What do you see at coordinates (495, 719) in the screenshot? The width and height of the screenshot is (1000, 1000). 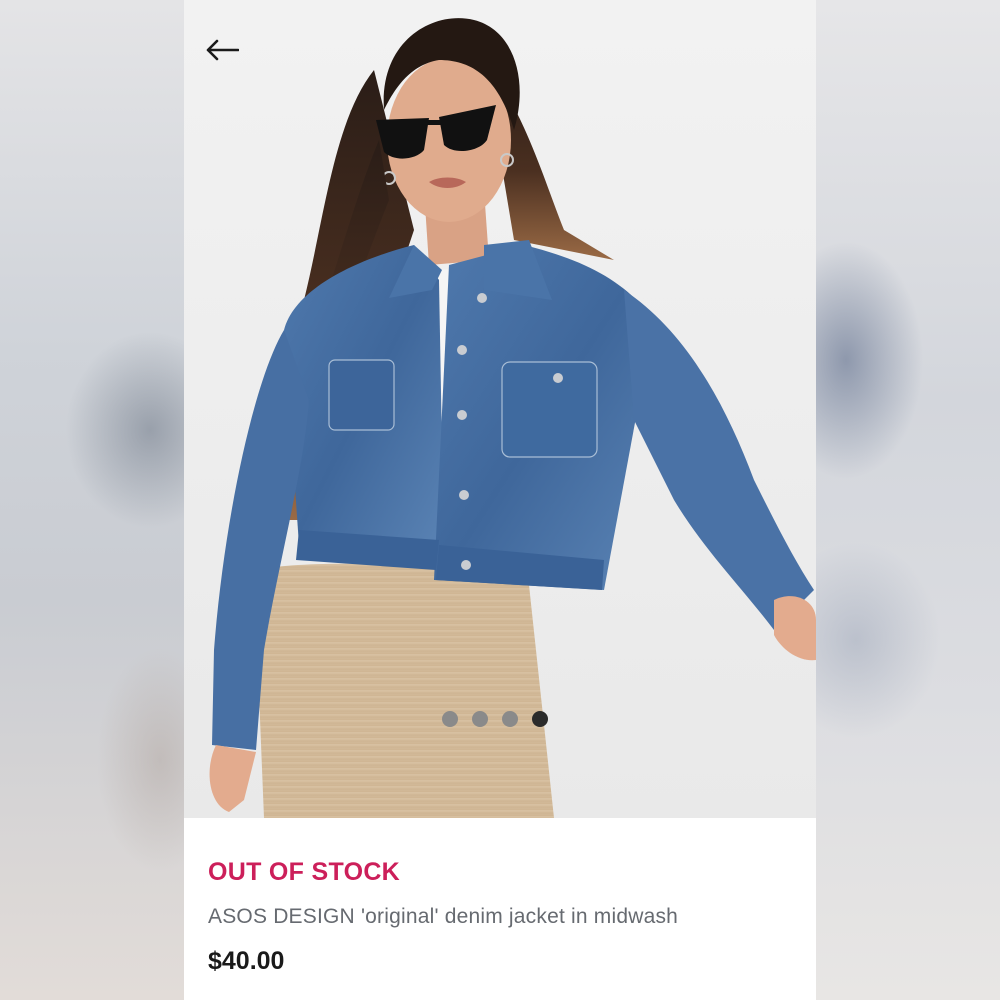 I see `carousel-dots` at bounding box center [495, 719].